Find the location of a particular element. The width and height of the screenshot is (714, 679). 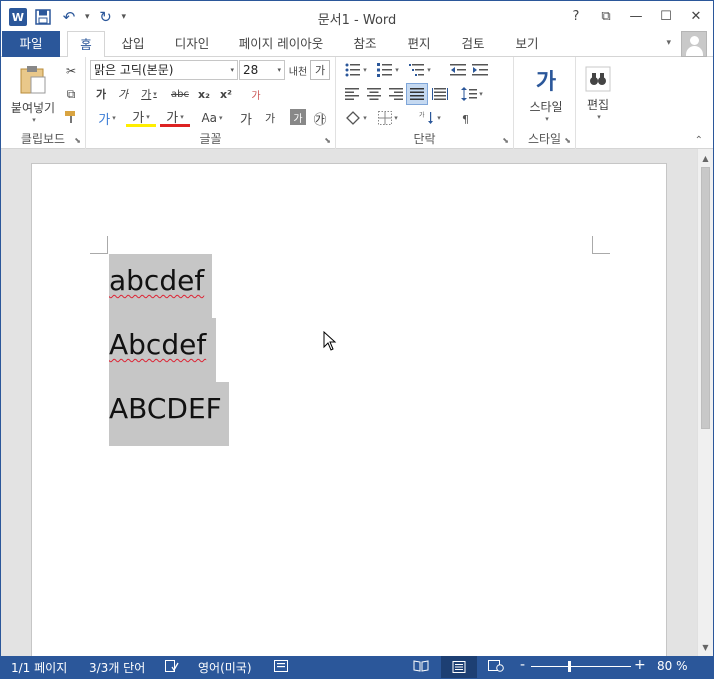

font-color-button: 가 ▾ is located at coordinates (175, 118).